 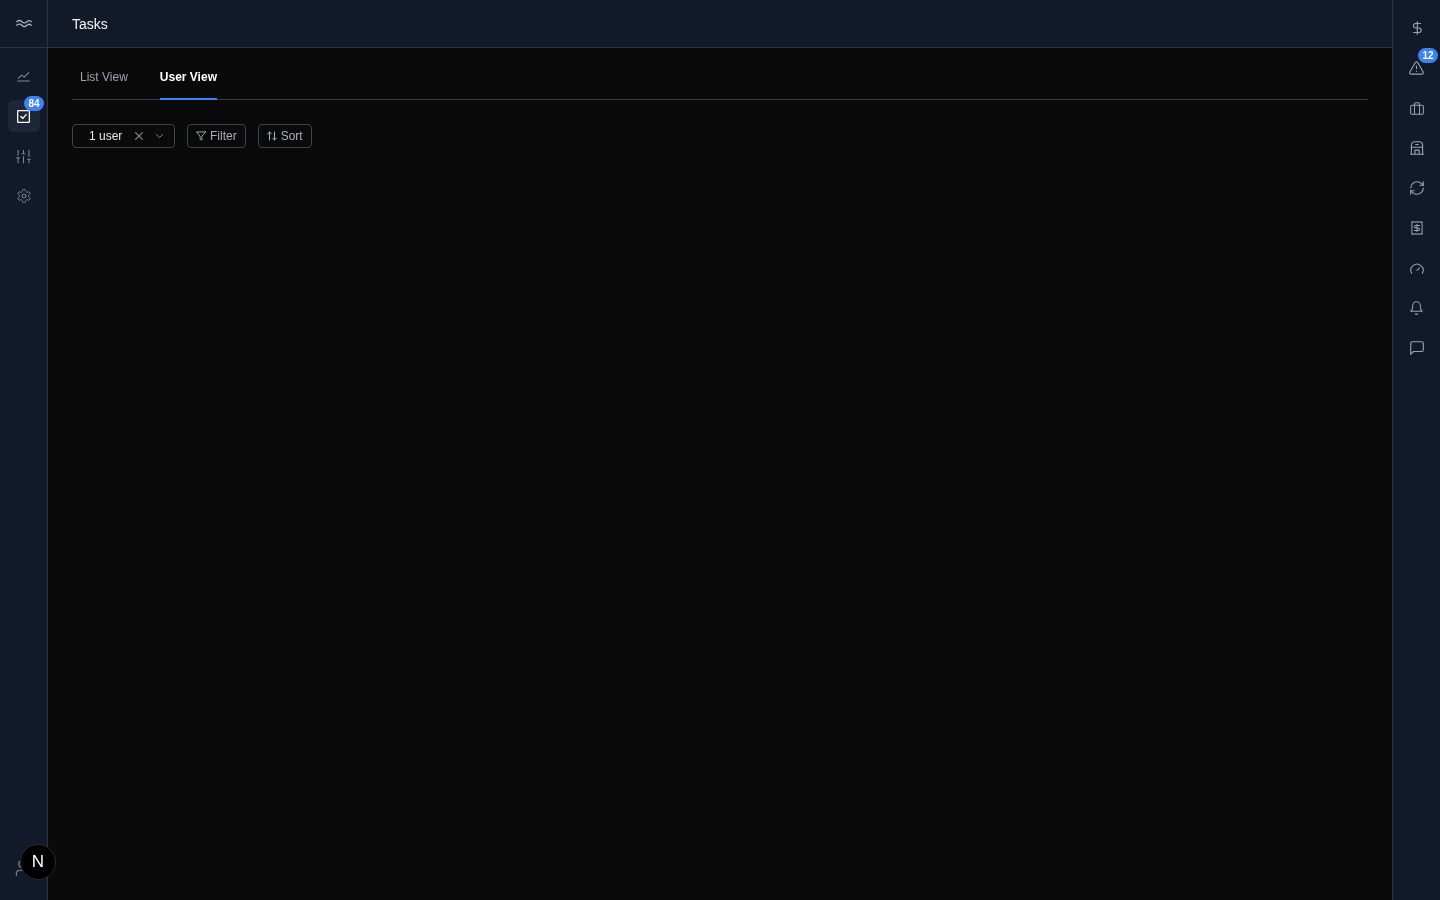 I want to click on dollar-icon, so click(x=1416, y=28).